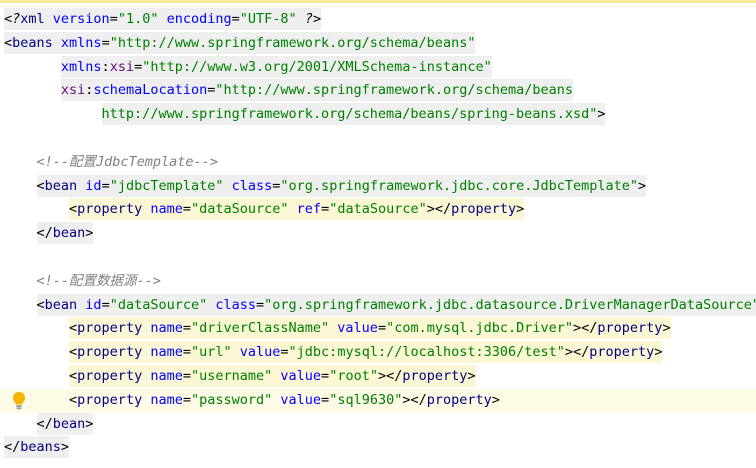  I want to click on code-token: "UTF-8", so click(268, 19).